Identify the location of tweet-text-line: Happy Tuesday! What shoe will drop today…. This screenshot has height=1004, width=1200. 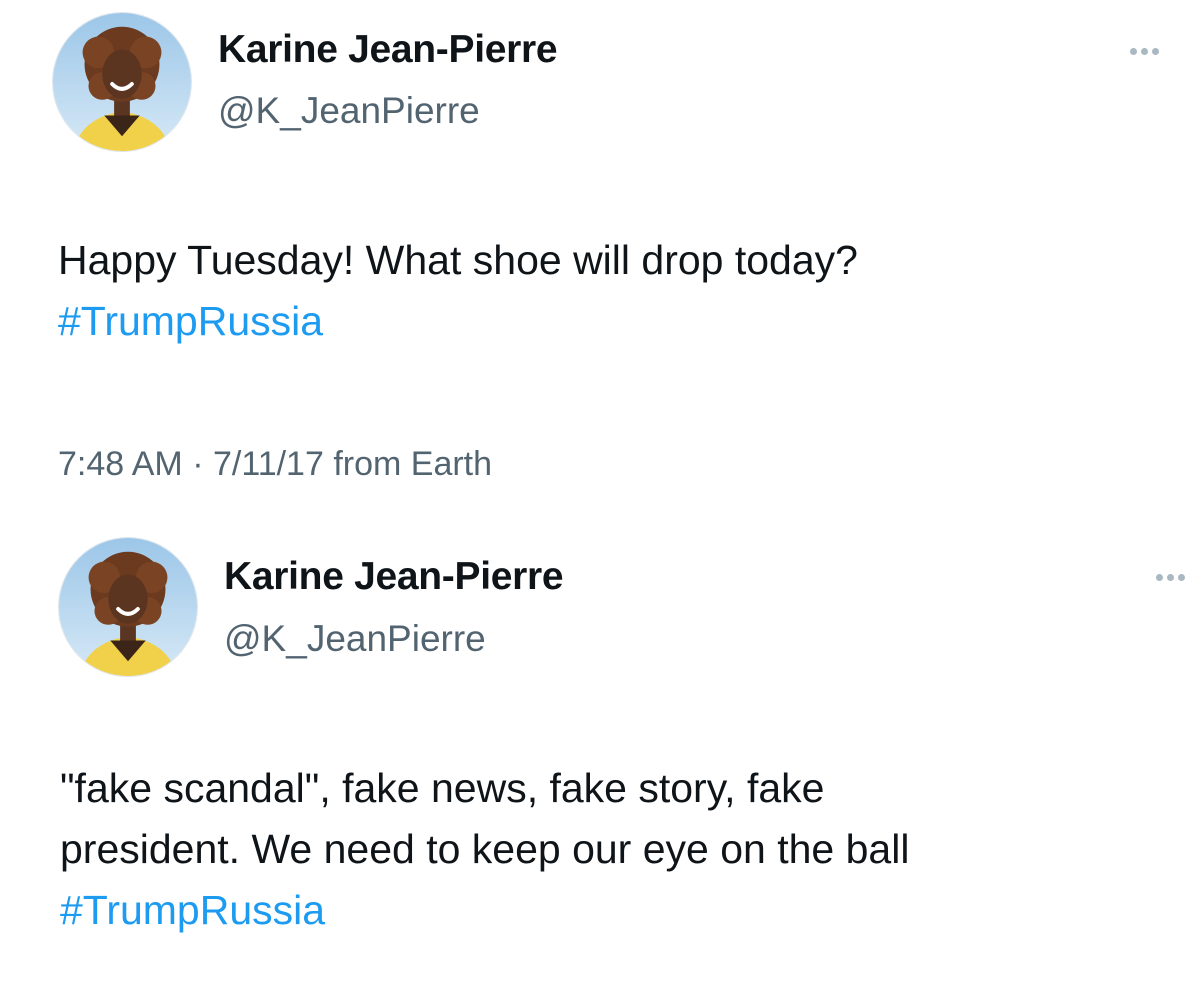
(458, 260).